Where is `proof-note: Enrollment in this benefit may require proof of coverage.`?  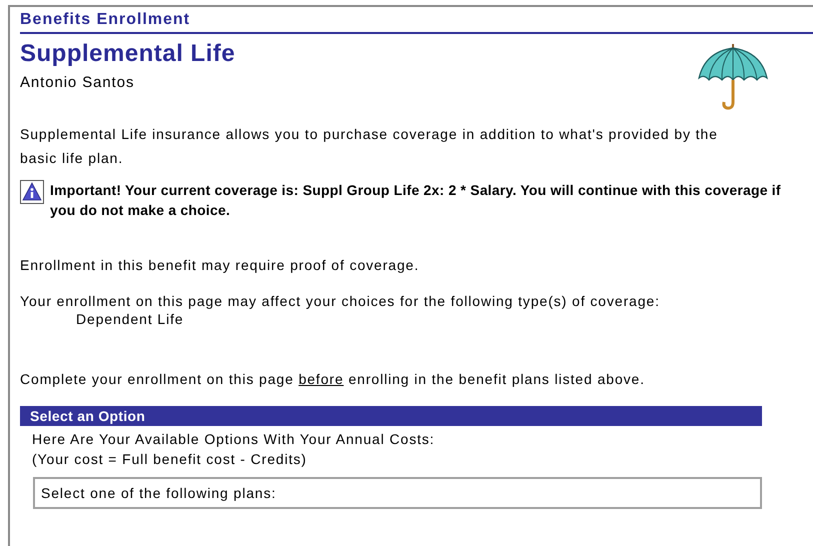 proof-note: Enrollment in this benefit may require proof of coverage. is located at coordinates (220, 265).